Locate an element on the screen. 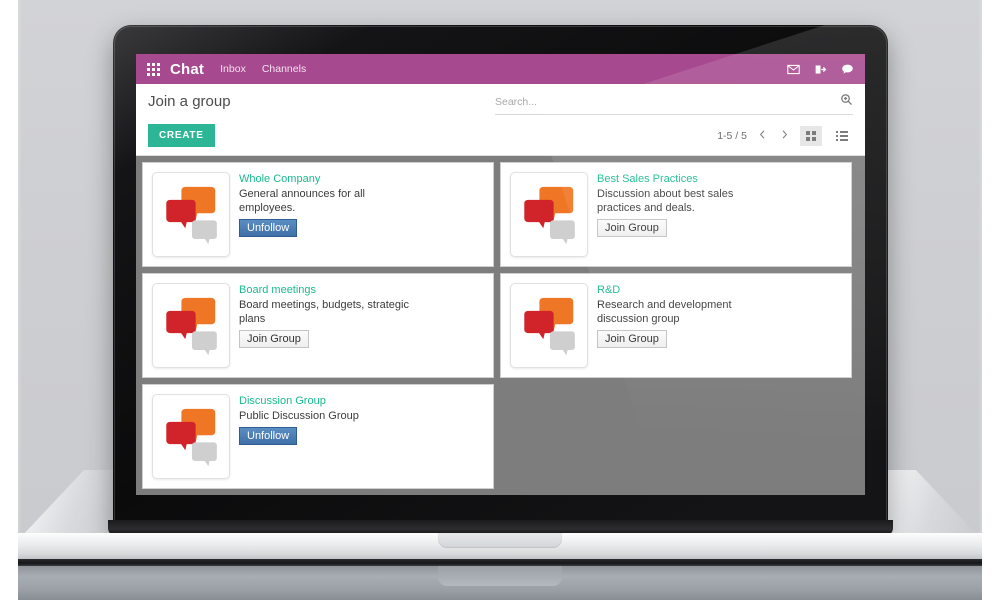  control-row-top: Join a group is located at coordinates (500, 104).